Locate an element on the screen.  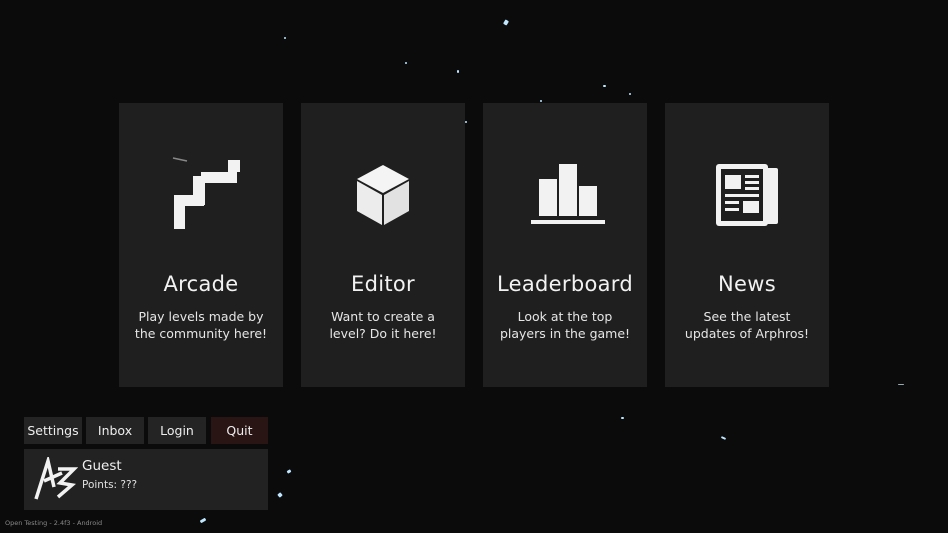
newspaper-icon is located at coordinates (747, 195).